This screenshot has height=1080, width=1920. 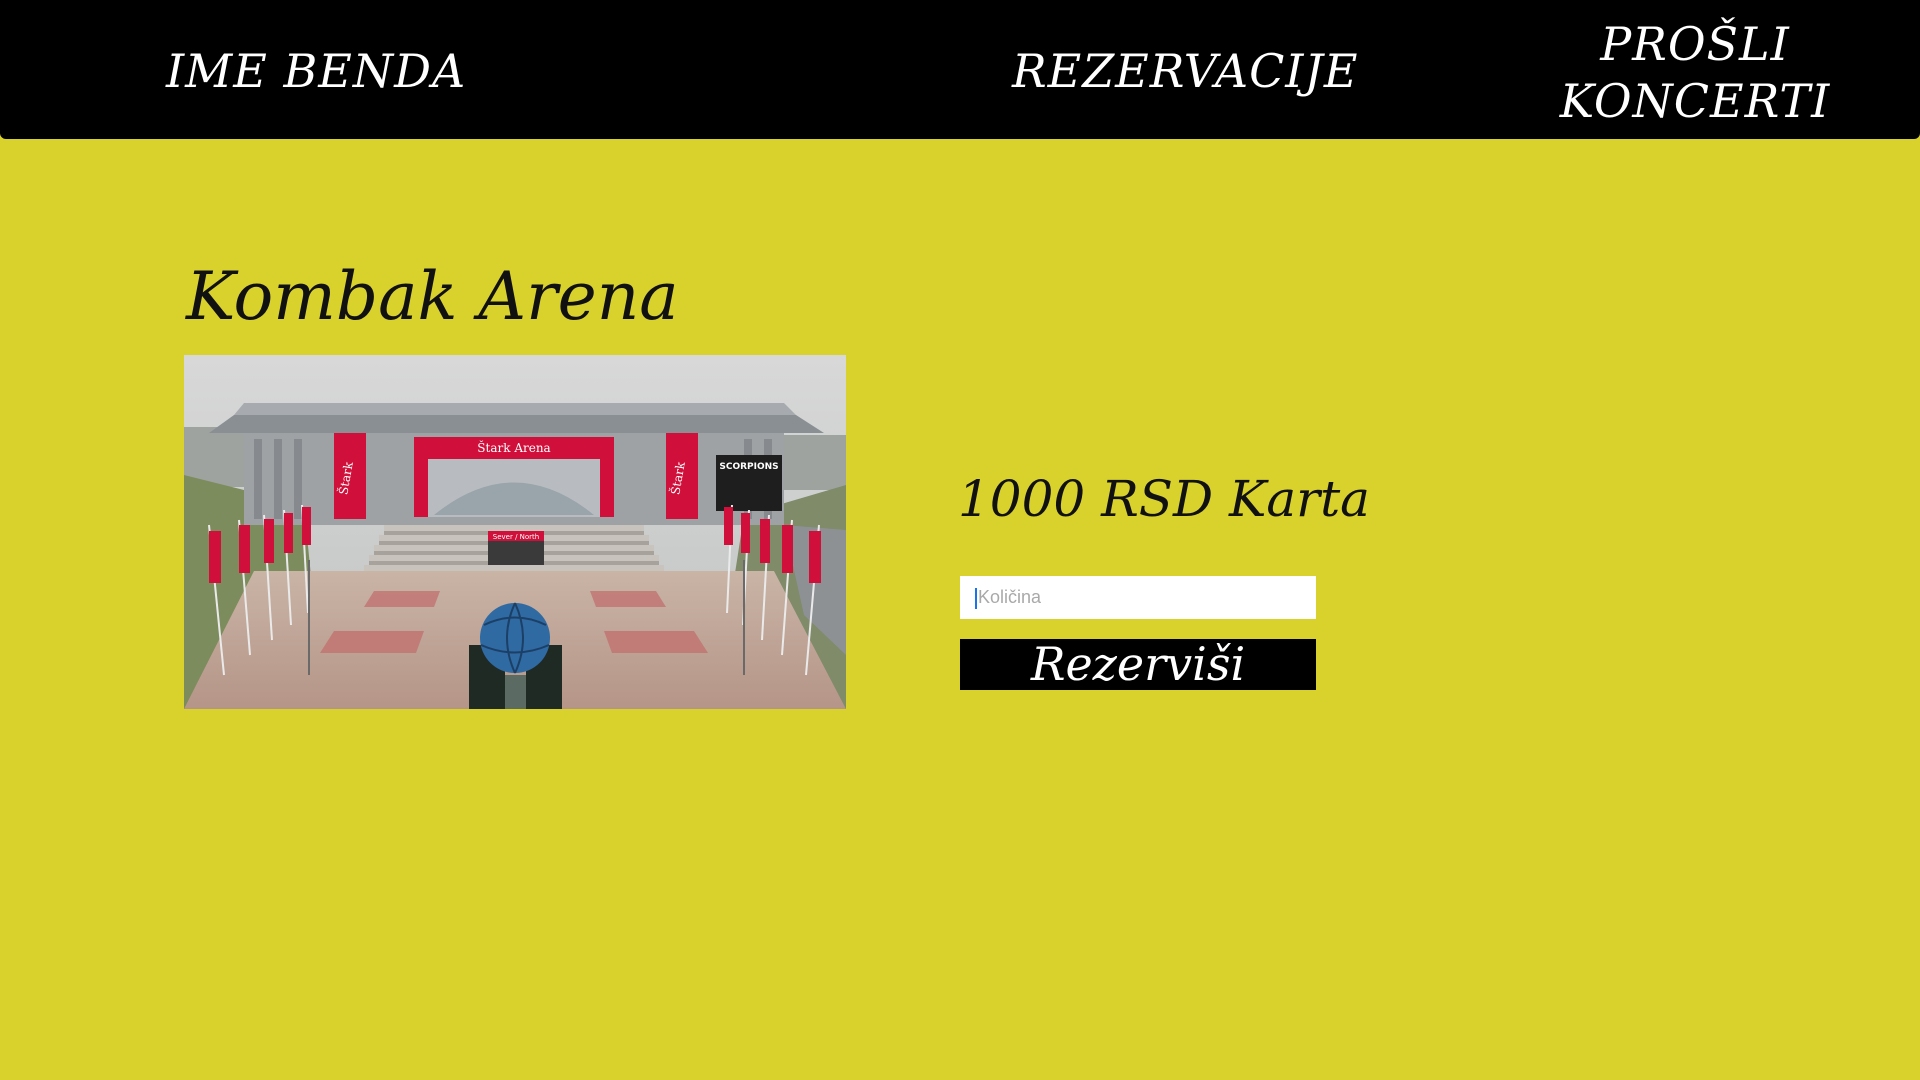 What do you see at coordinates (432, 296) in the screenshot?
I see `venue-title: Kombak Arena` at bounding box center [432, 296].